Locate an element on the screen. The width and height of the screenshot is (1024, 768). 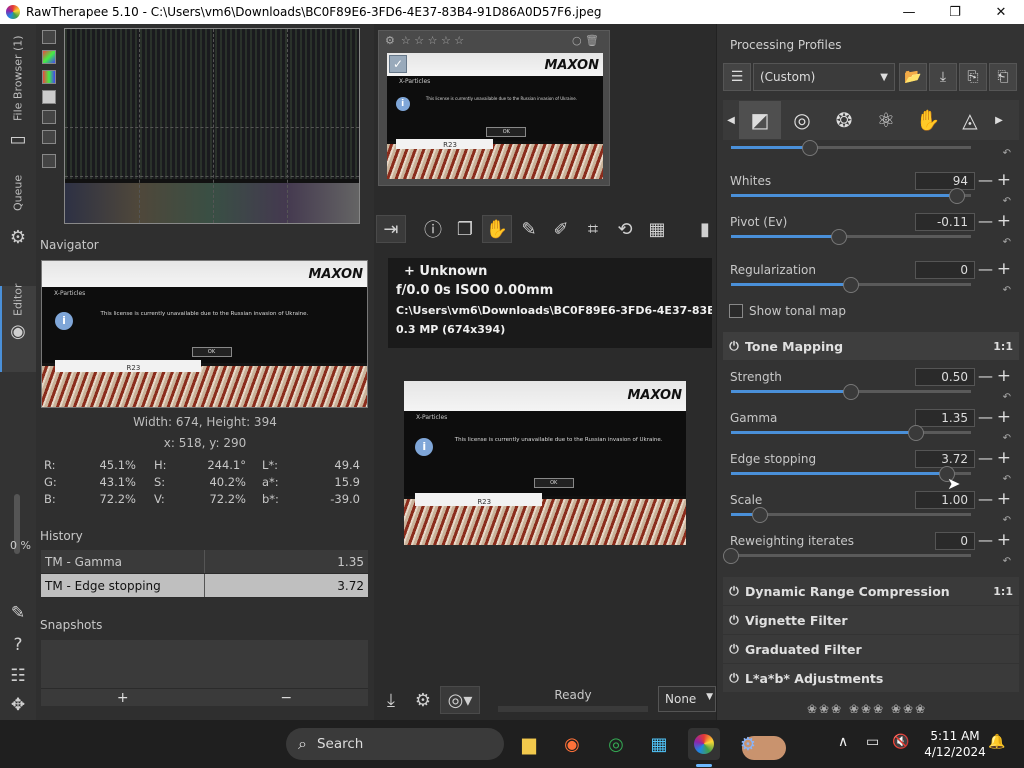
store-icon: ▦ is located at coordinates (659, 744).